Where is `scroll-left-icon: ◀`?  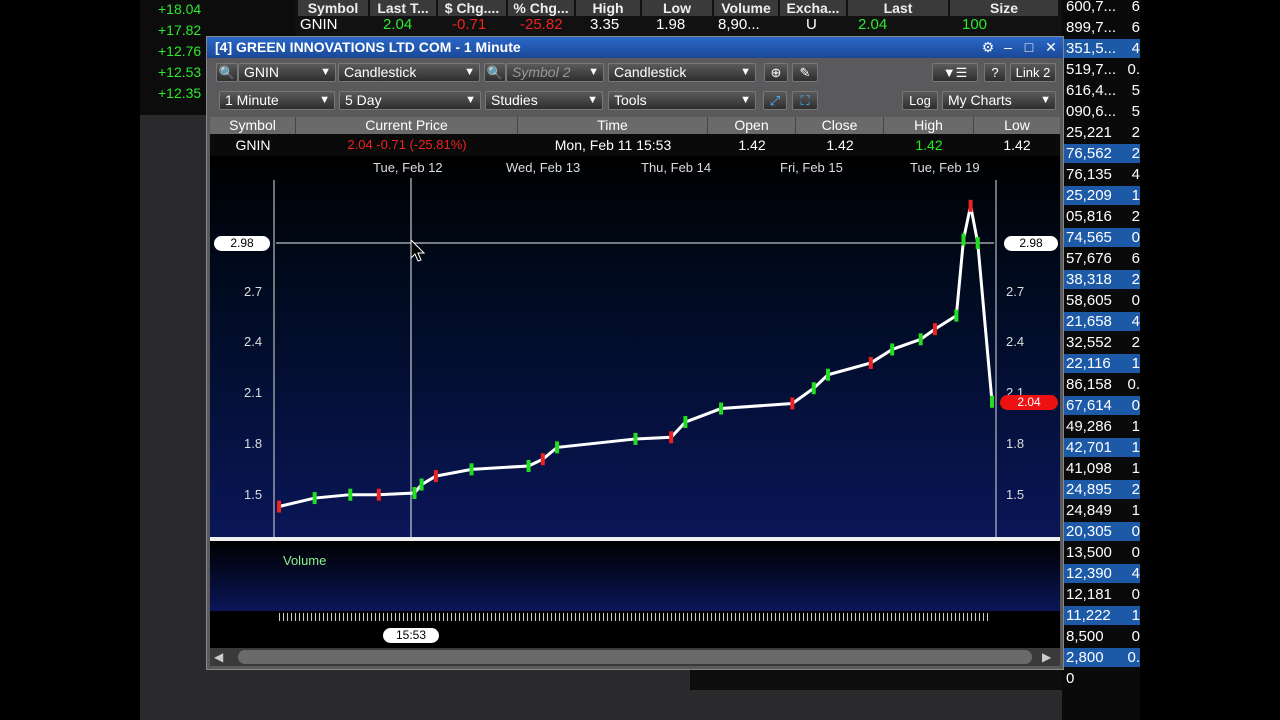
scroll-left-icon: ◀ is located at coordinates (218, 657).